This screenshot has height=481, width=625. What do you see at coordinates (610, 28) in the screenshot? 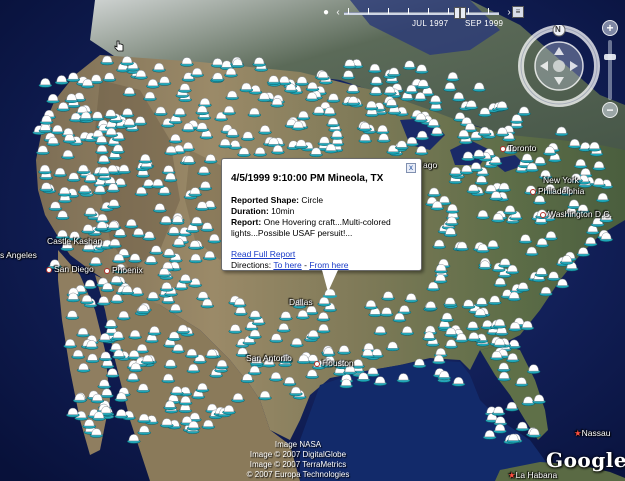
I see `zoom-in-button: +` at bounding box center [610, 28].